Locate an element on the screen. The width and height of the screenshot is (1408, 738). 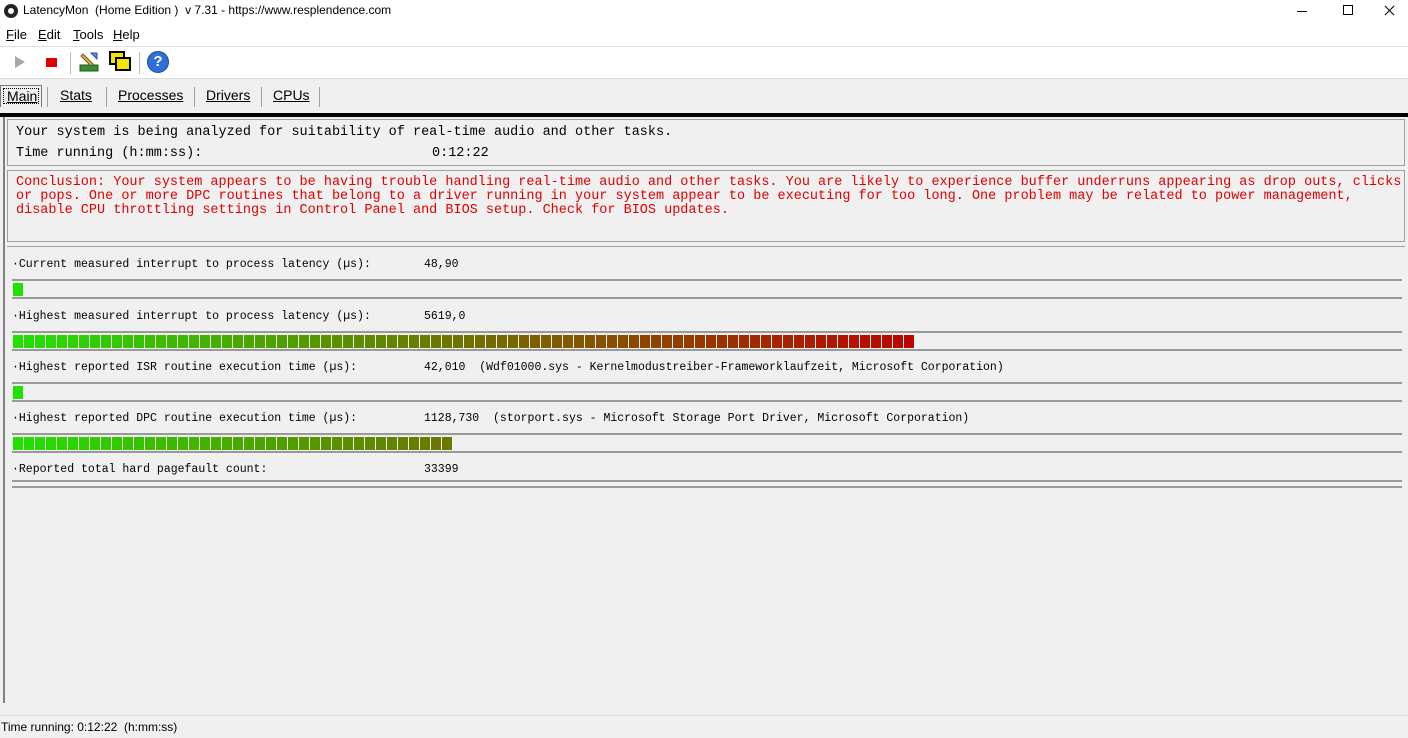
metric-value: 5619,0 is located at coordinates (445, 316).